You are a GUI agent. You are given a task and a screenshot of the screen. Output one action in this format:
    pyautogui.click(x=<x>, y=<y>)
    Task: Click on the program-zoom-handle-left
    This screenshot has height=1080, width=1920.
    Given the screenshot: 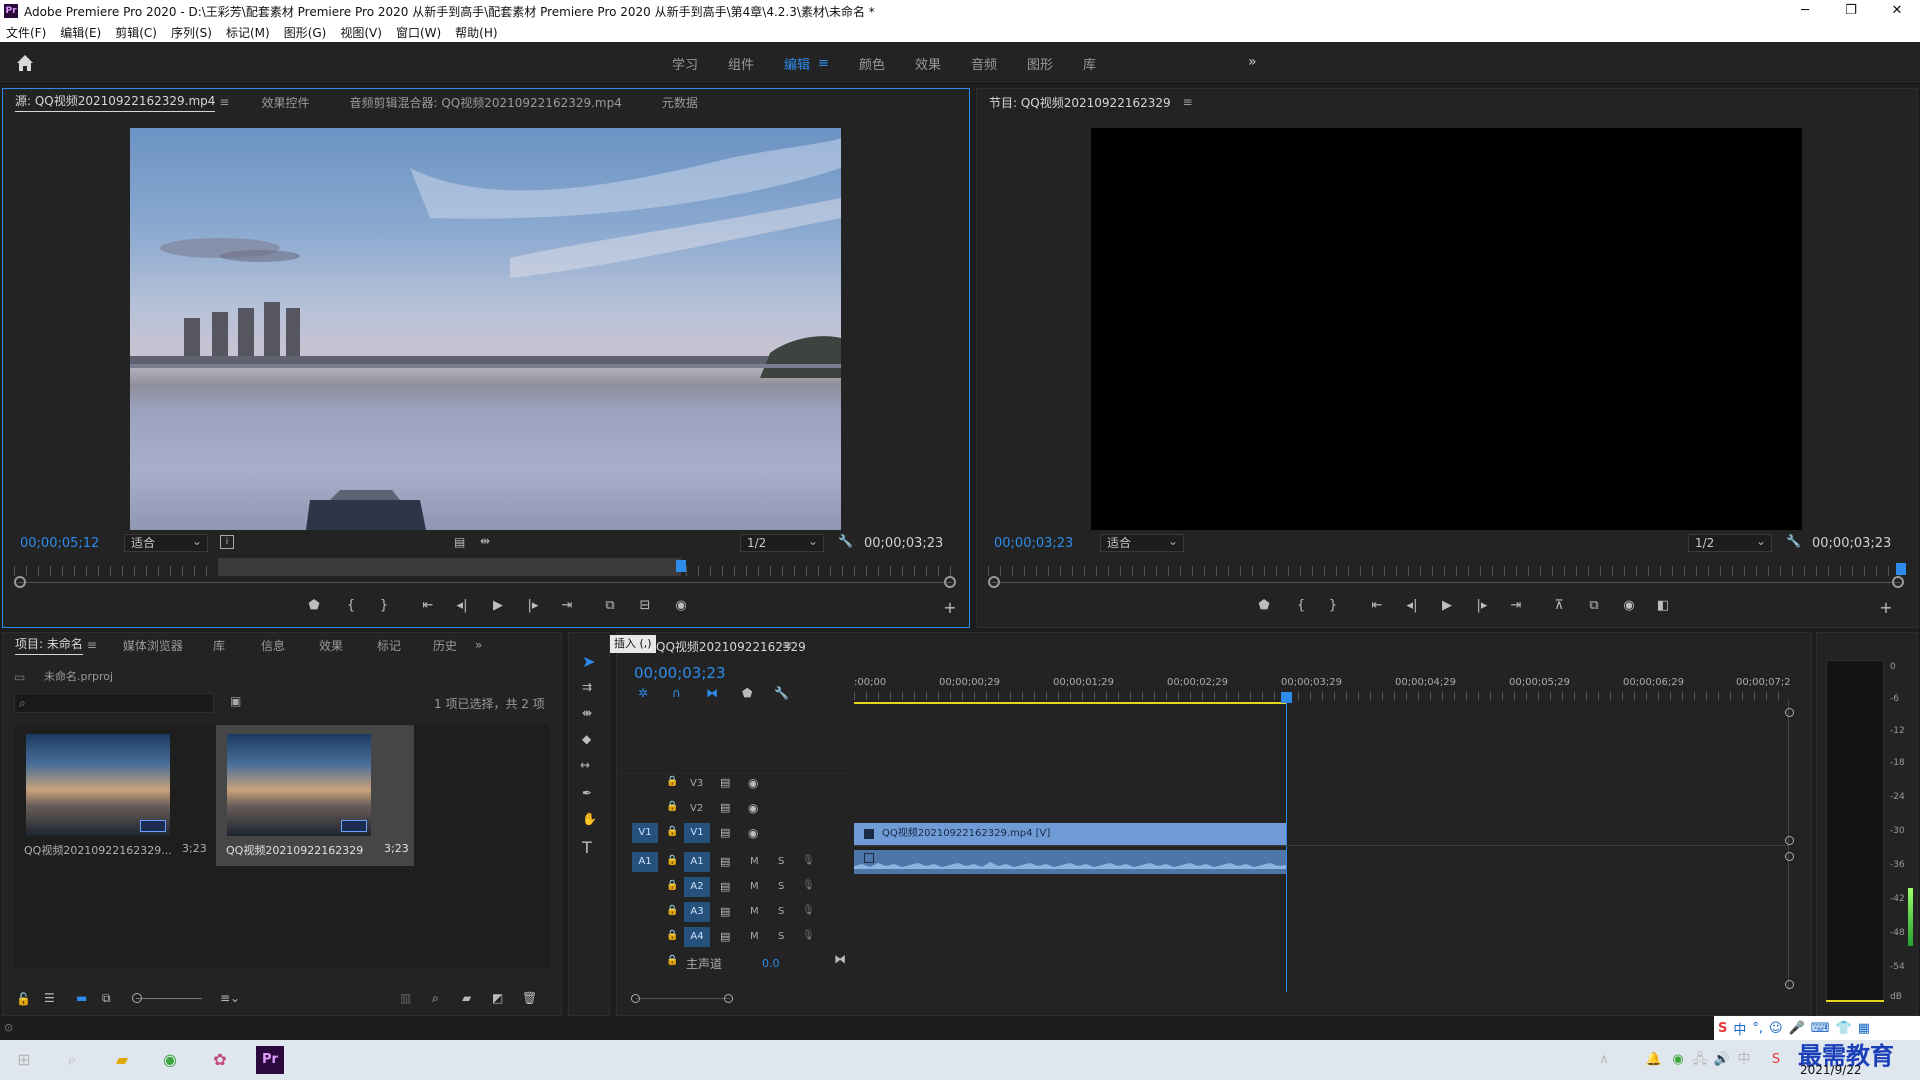 What is the action you would take?
    pyautogui.click(x=994, y=582)
    